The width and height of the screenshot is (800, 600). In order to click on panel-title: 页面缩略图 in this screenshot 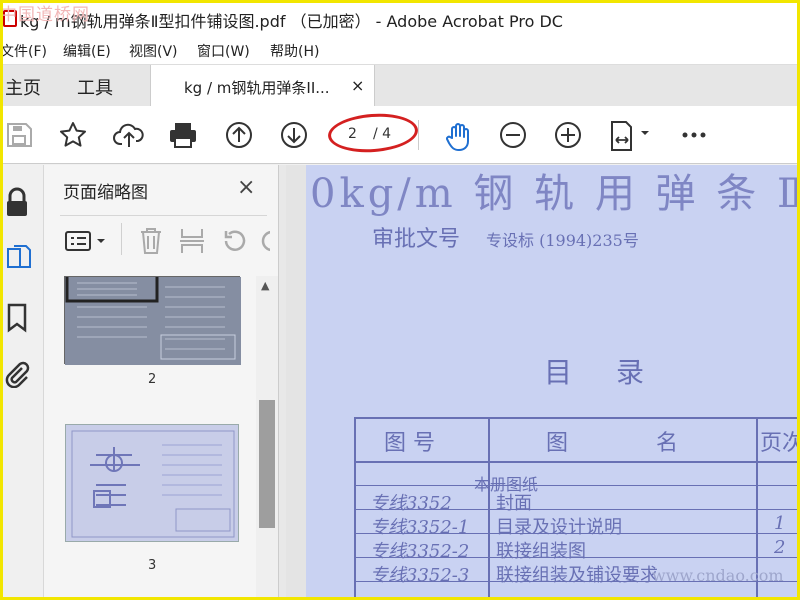, I will do `click(105, 193)`.